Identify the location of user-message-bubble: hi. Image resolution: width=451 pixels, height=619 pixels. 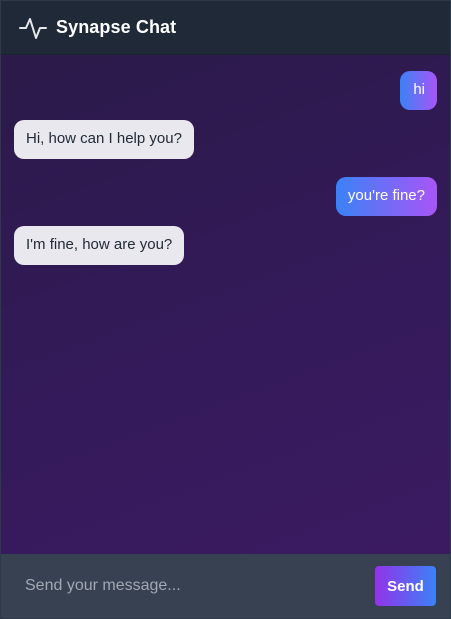
(418, 90).